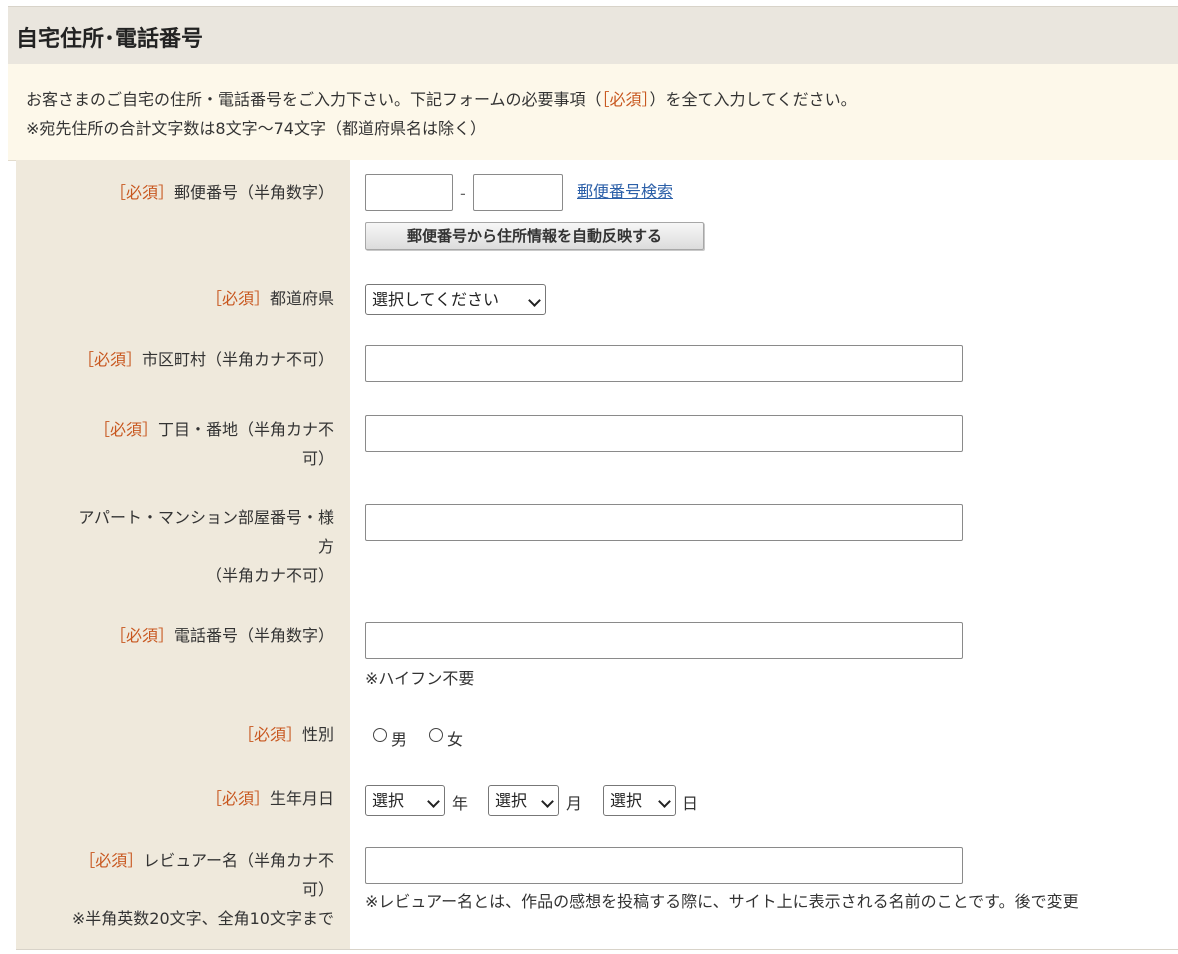 This screenshot has height=954, width=1178. Describe the element at coordinates (436, 735) in the screenshot. I see `gender-female-radio` at that location.